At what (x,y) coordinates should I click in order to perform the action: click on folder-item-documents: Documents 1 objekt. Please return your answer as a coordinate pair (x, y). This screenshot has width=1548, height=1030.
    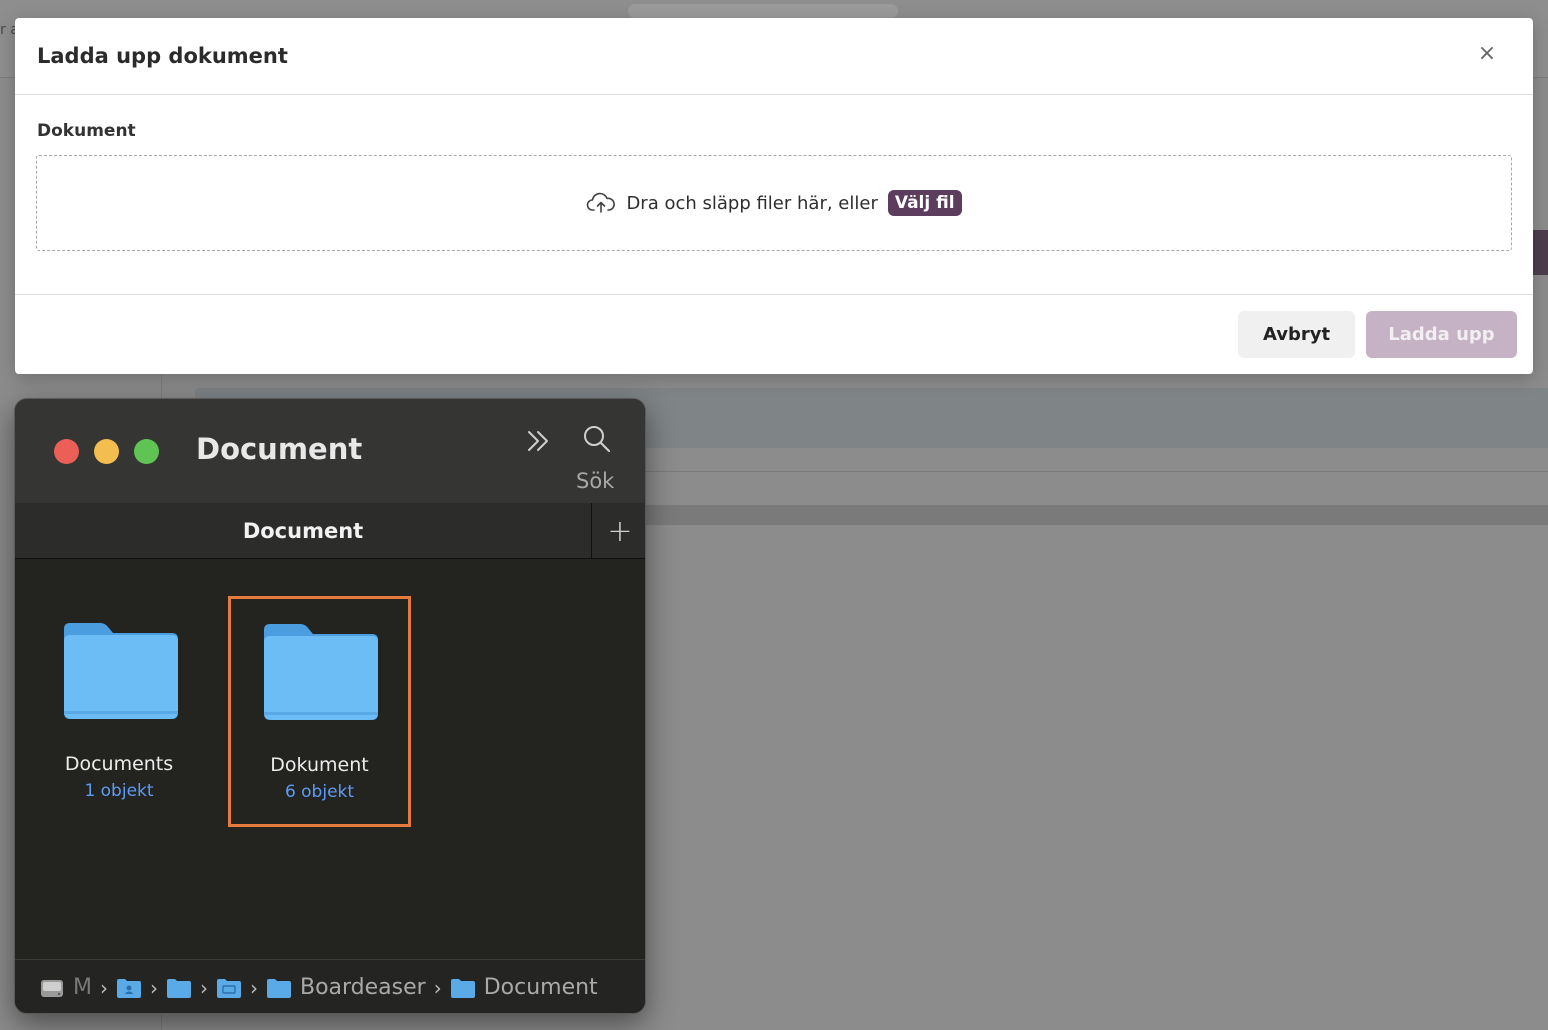
    Looking at the image, I should click on (119, 711).